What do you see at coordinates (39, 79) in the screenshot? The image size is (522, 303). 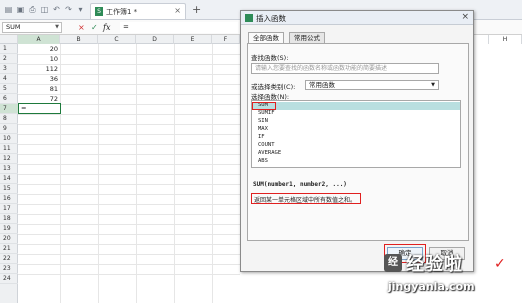 I see `cell-a4: 36` at bounding box center [39, 79].